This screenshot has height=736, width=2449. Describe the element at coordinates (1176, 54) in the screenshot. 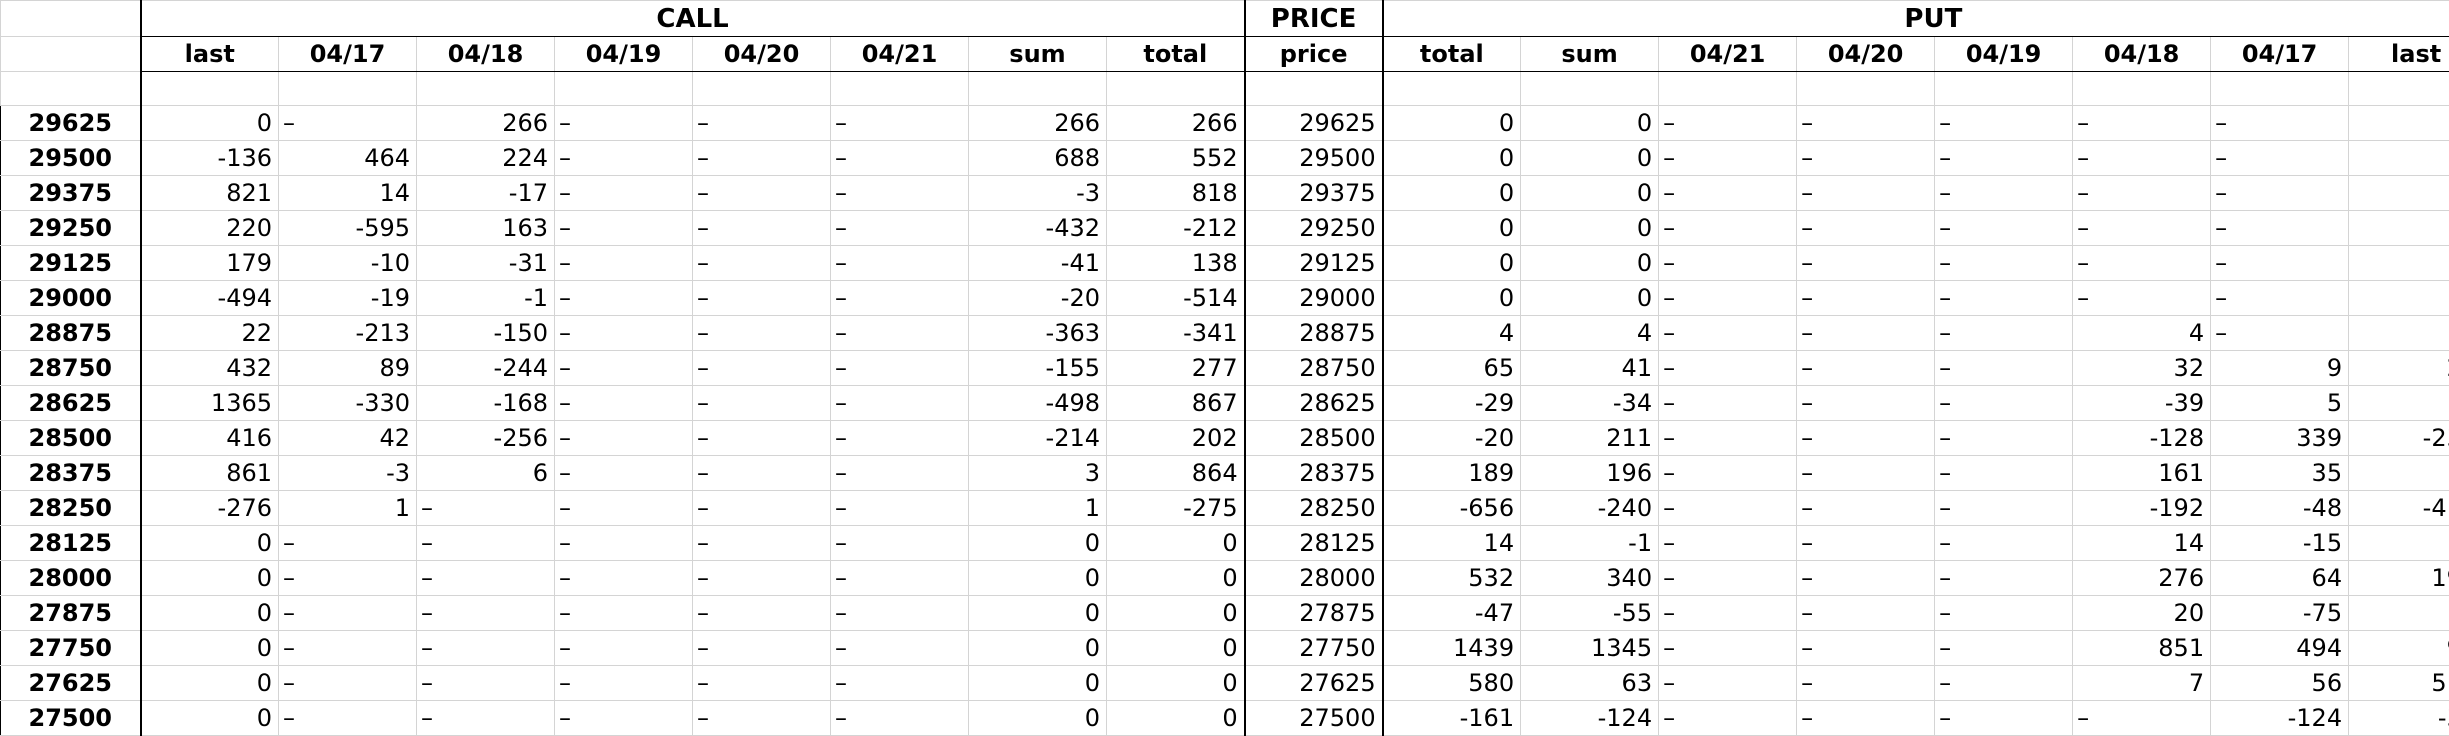

I see `column-header: total` at that location.